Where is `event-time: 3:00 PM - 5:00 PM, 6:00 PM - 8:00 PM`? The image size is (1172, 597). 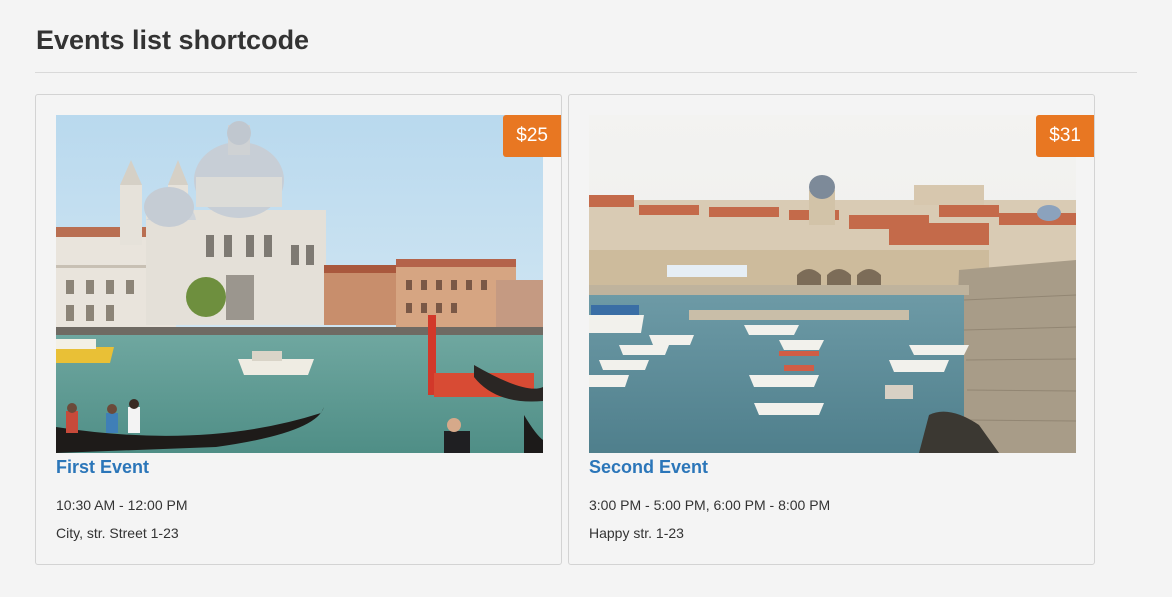 event-time: 3:00 PM - 5:00 PM, 6:00 PM - 8:00 PM is located at coordinates (710, 505).